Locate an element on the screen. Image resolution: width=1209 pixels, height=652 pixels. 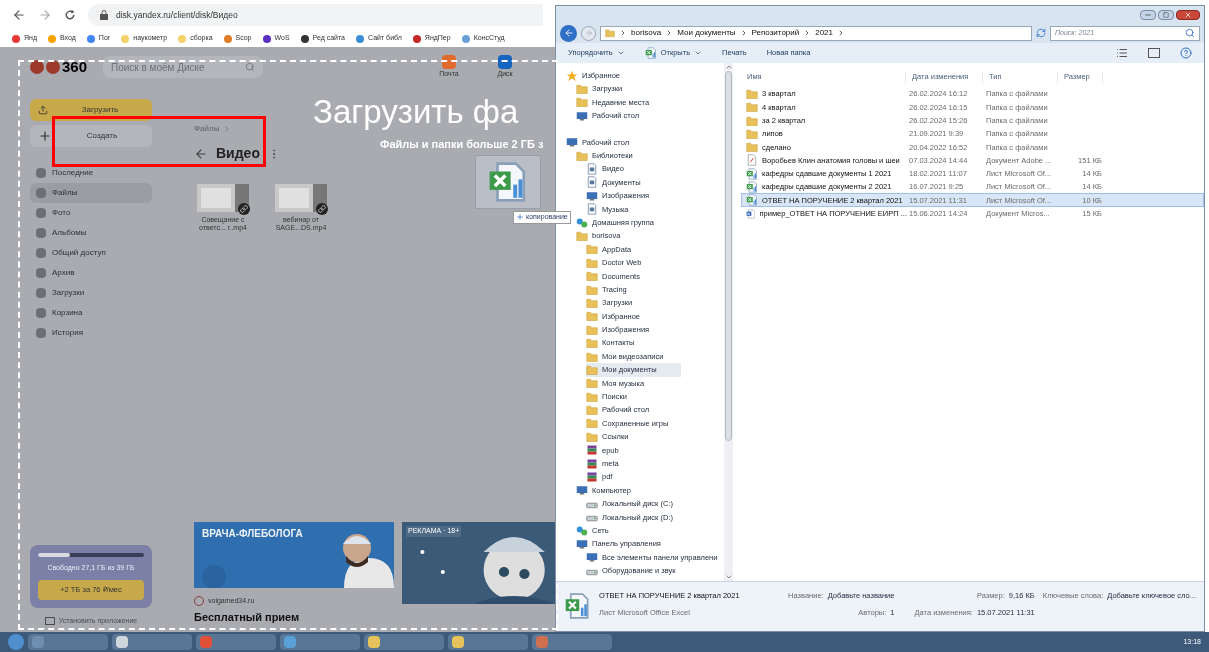
start-button is located at coordinates (16, 642).